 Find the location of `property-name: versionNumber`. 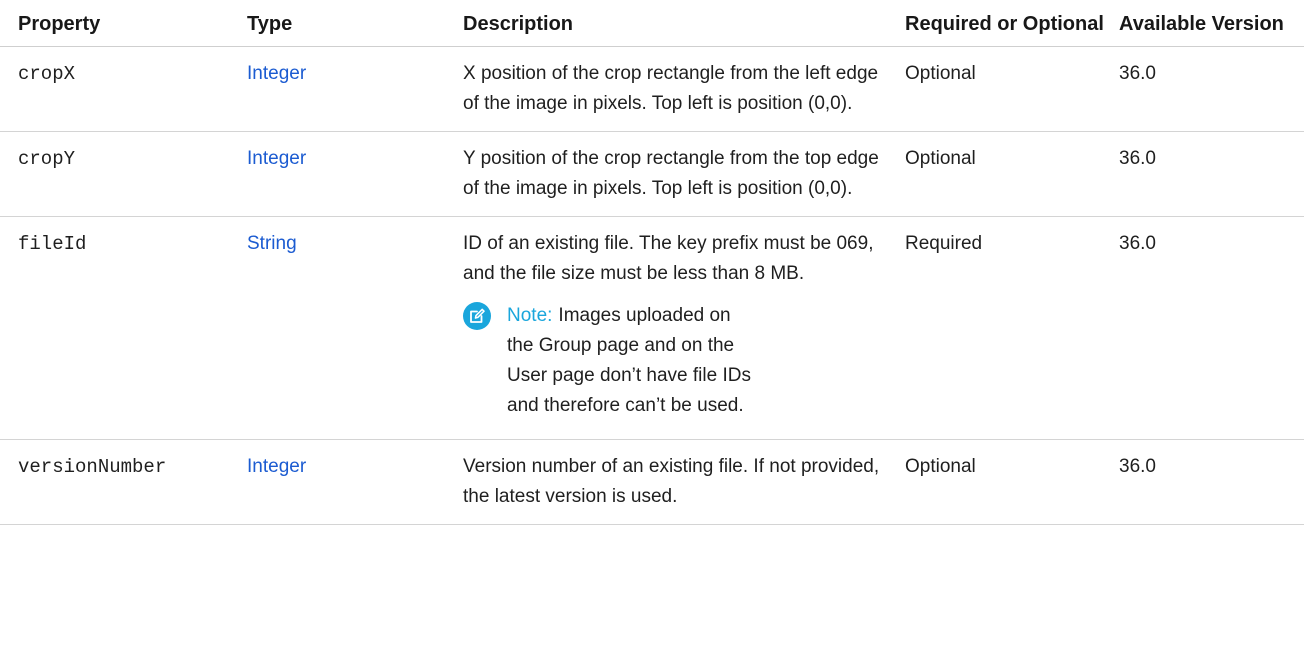

property-name: versionNumber is located at coordinates (92, 467).